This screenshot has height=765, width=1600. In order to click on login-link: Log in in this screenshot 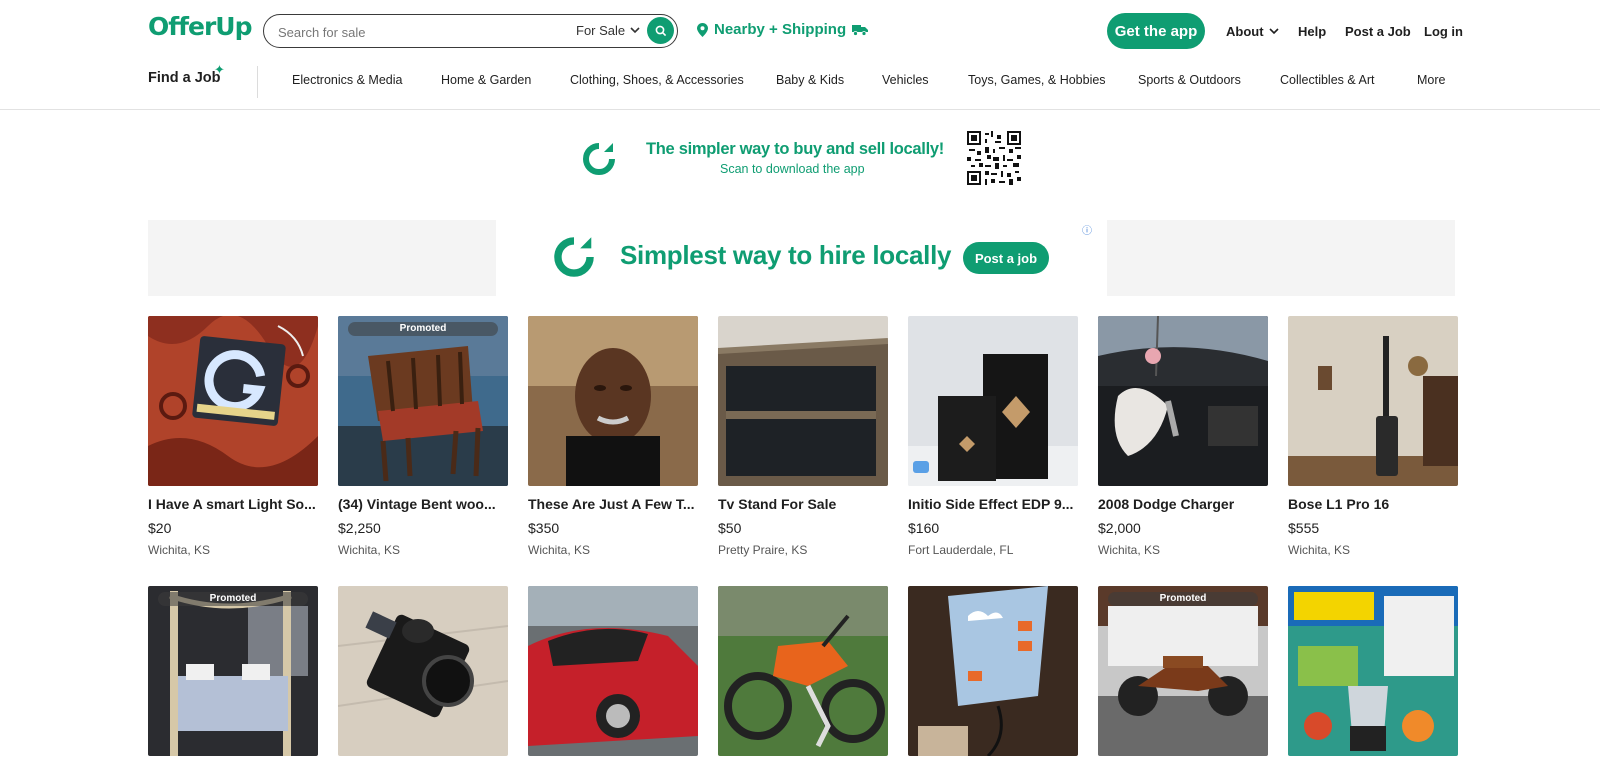, I will do `click(1443, 31)`.